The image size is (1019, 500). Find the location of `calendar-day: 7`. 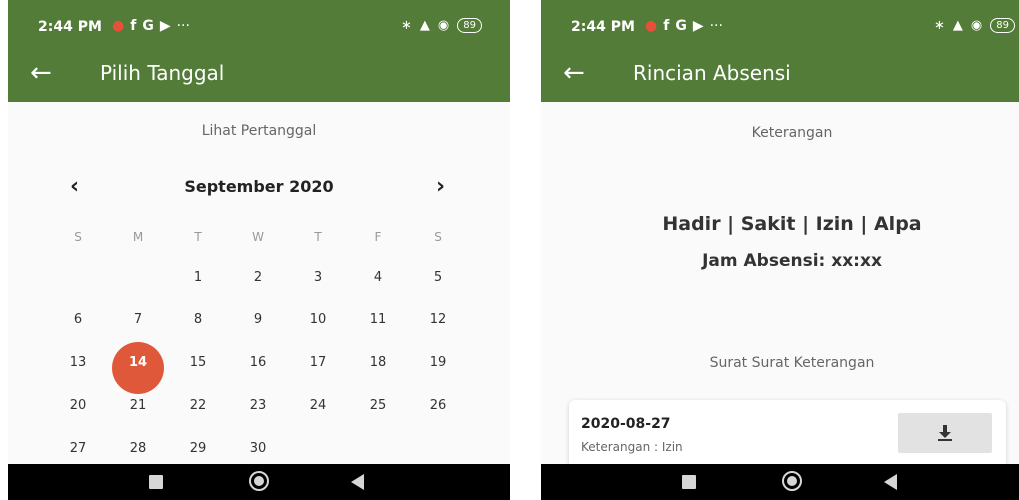

calendar-day: 7 is located at coordinates (138, 320).